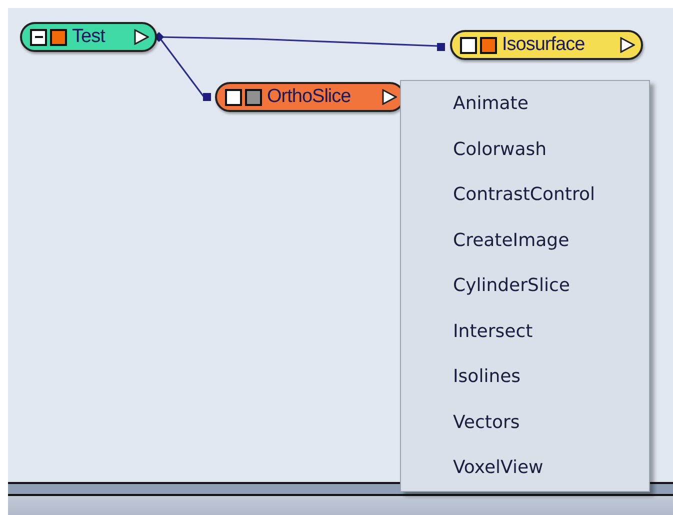 Image resolution: width=673 pixels, height=515 pixels. I want to click on module-node: Test, so click(88, 37).